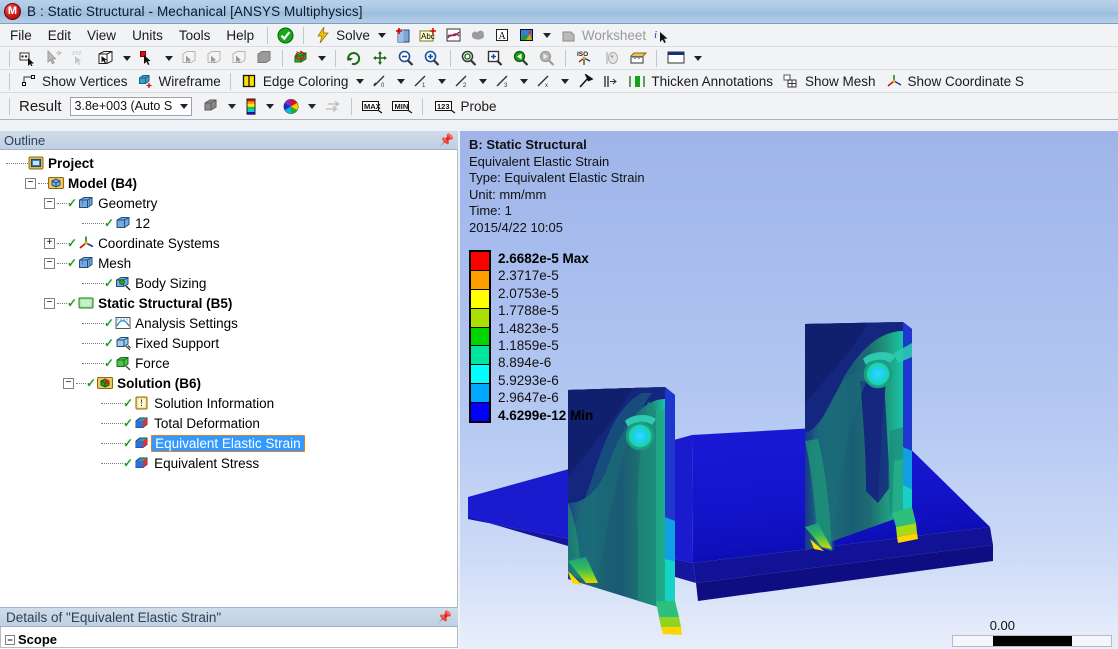 The height and width of the screenshot is (649, 1118). What do you see at coordinates (526, 35) in the screenshot?
I see `image-capture-icon` at bounding box center [526, 35].